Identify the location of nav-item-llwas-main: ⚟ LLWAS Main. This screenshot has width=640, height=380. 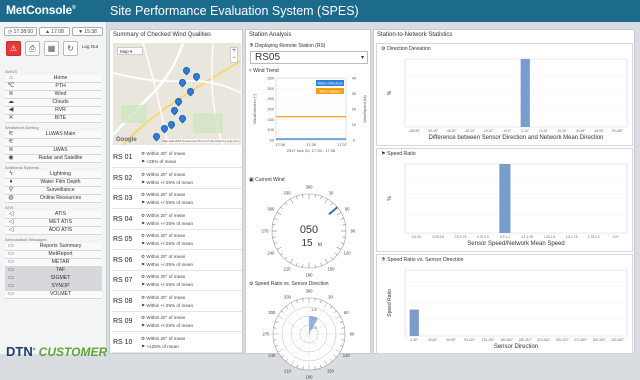
(53, 135).